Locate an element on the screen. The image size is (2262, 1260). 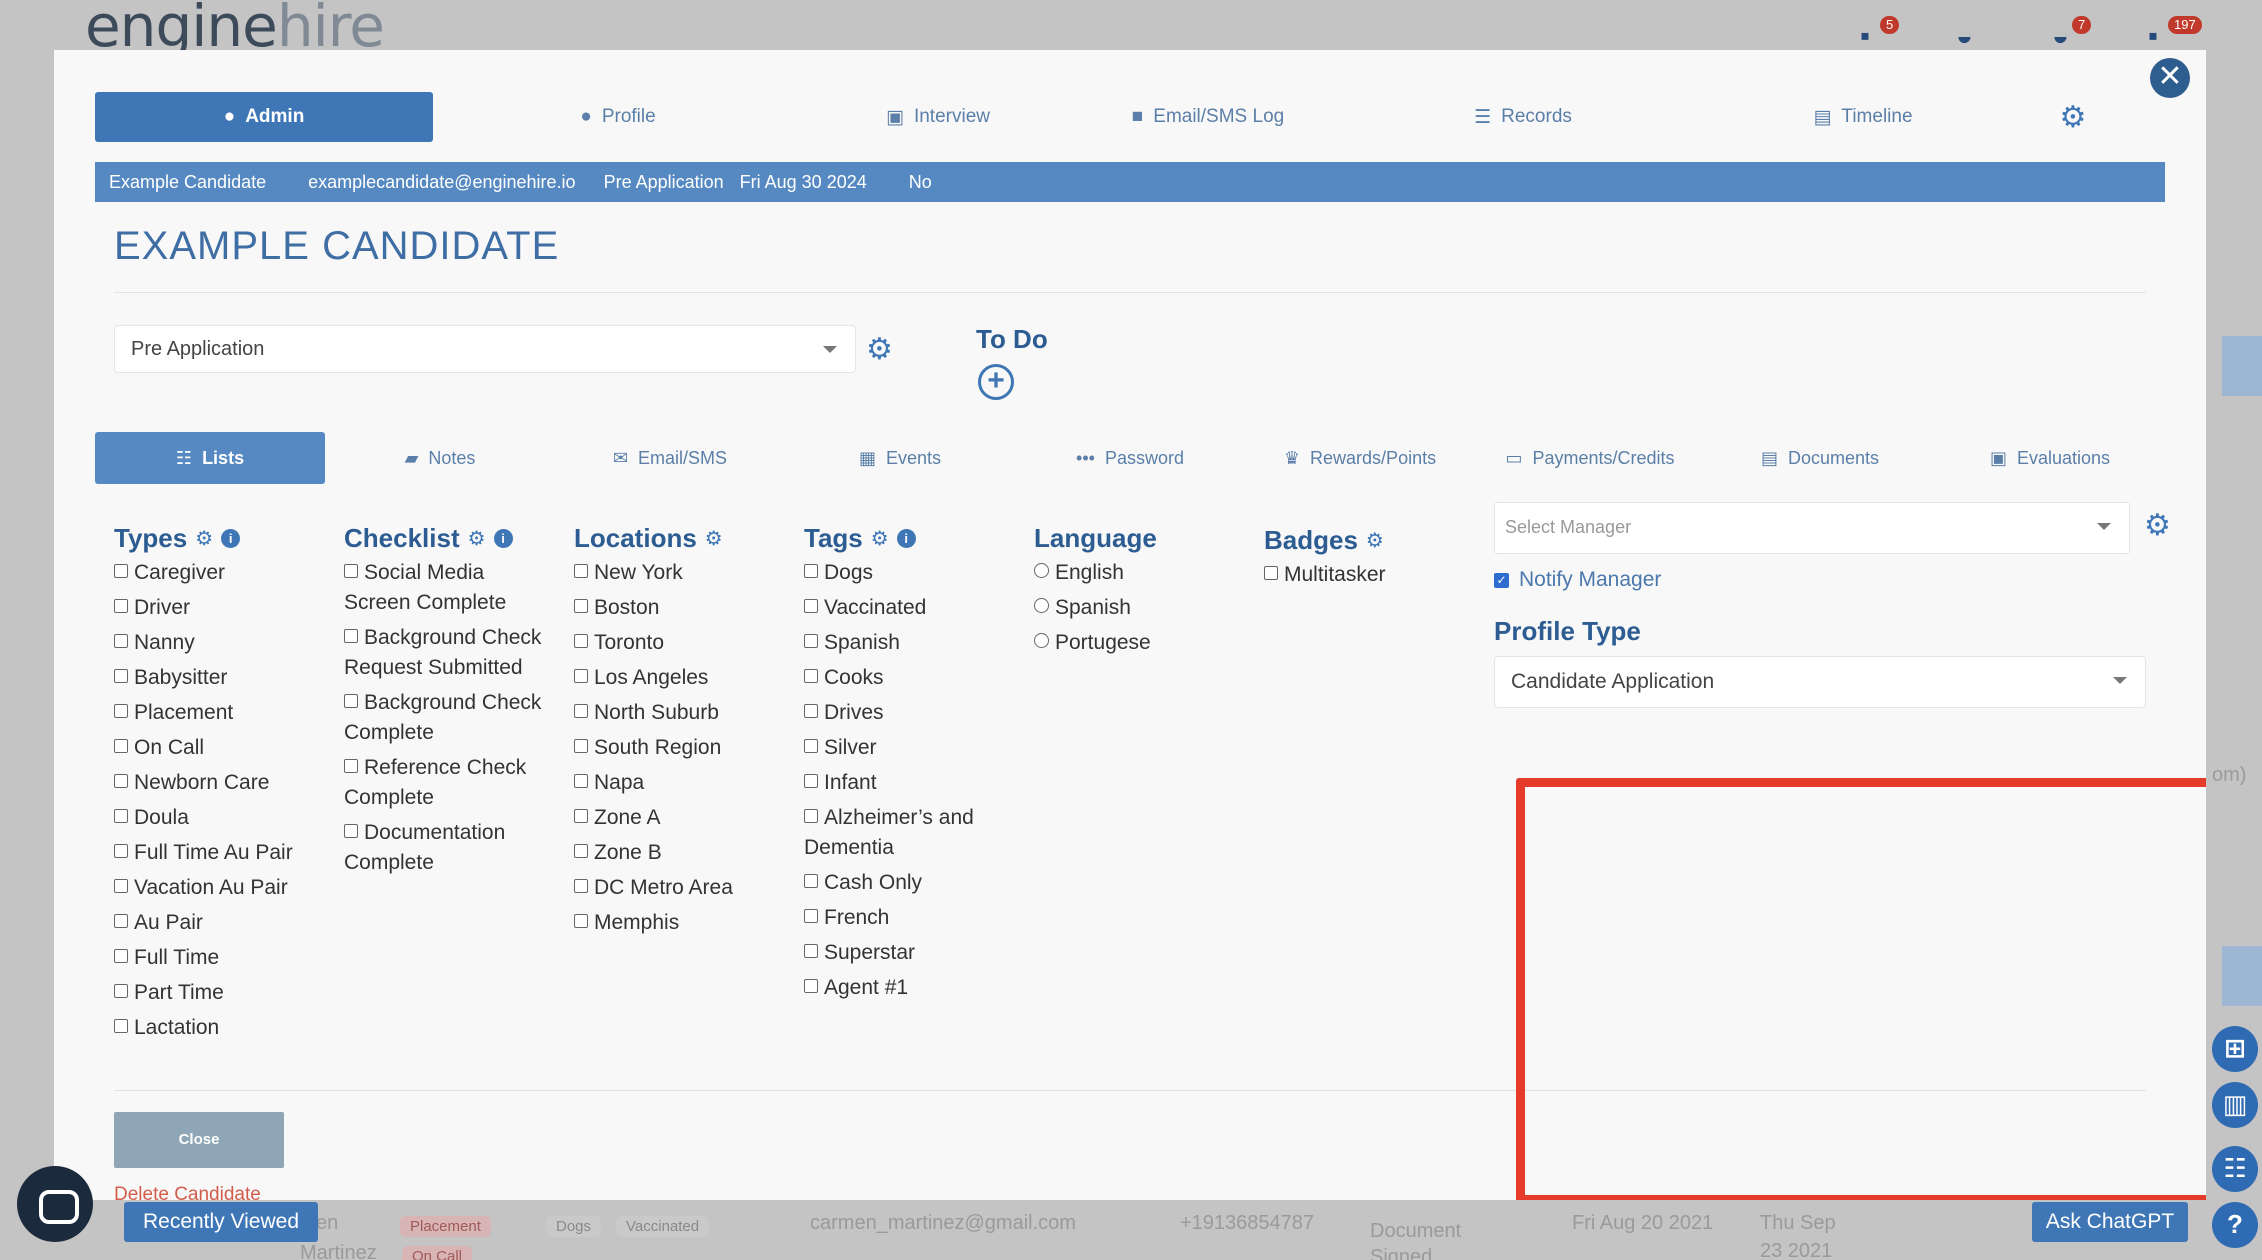
list-option: Zone A is located at coordinates (674, 818).